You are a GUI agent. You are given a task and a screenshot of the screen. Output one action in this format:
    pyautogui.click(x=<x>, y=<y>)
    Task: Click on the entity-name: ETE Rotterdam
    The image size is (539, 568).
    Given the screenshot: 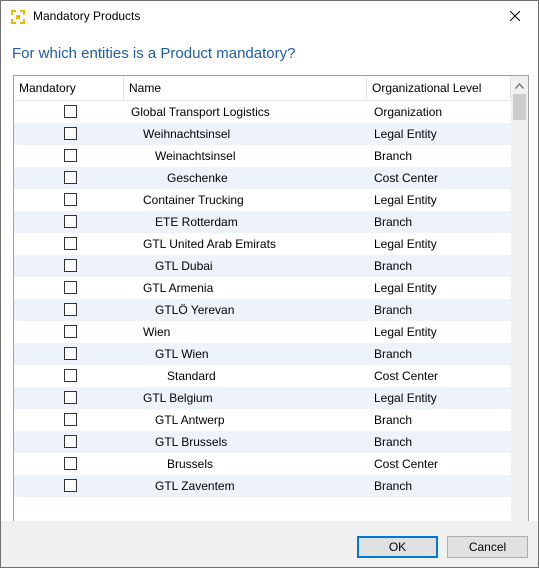 What is the action you would take?
    pyautogui.click(x=196, y=222)
    